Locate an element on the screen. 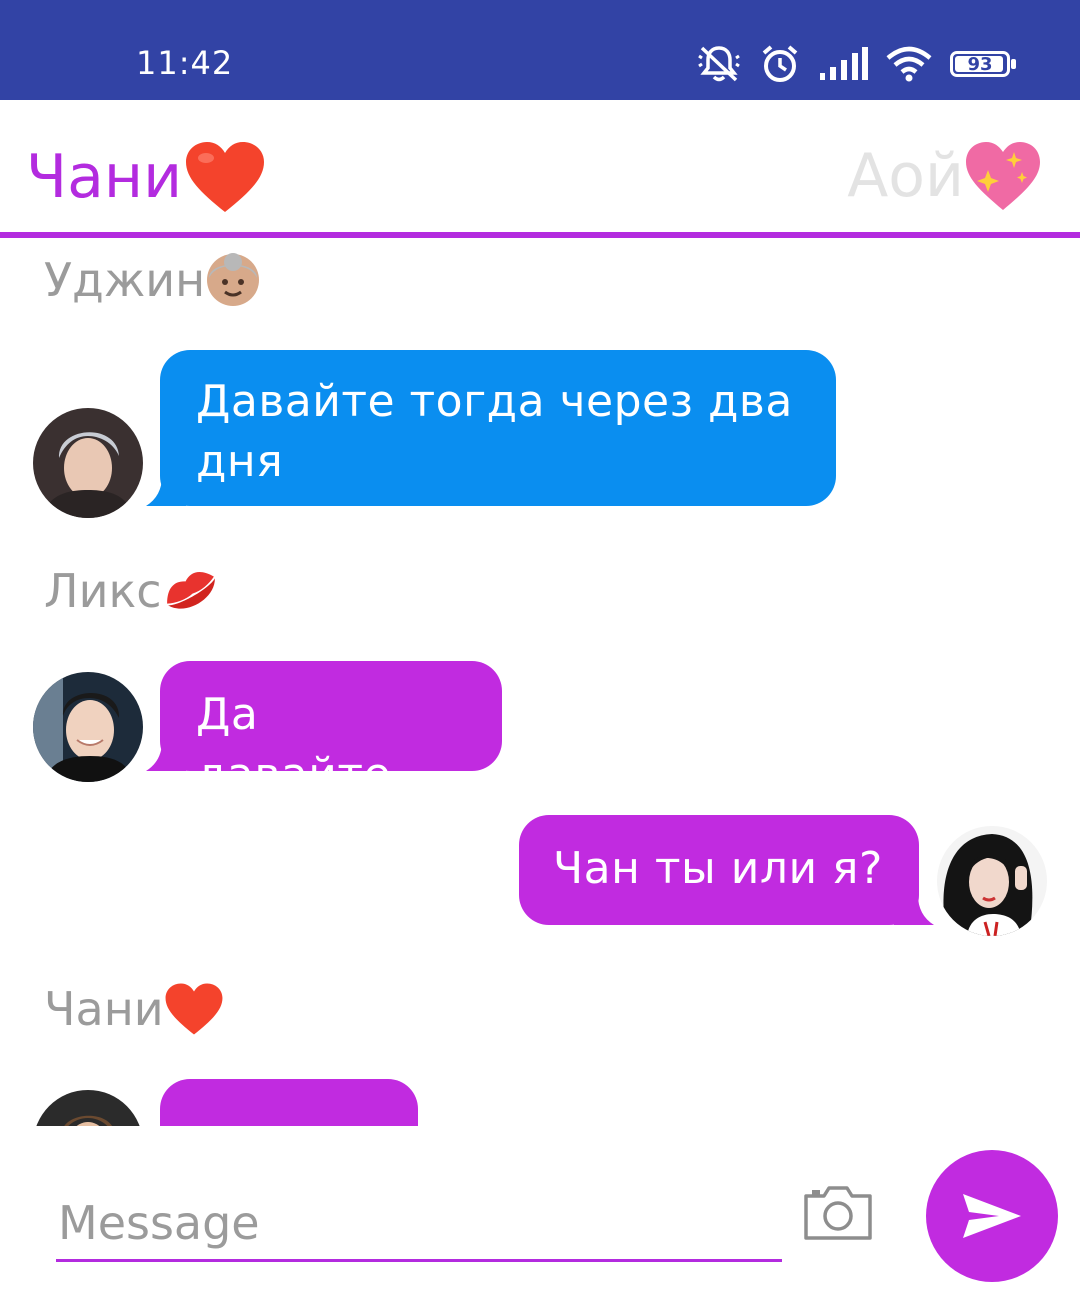  older-person-emoji is located at coordinates (233, 279).